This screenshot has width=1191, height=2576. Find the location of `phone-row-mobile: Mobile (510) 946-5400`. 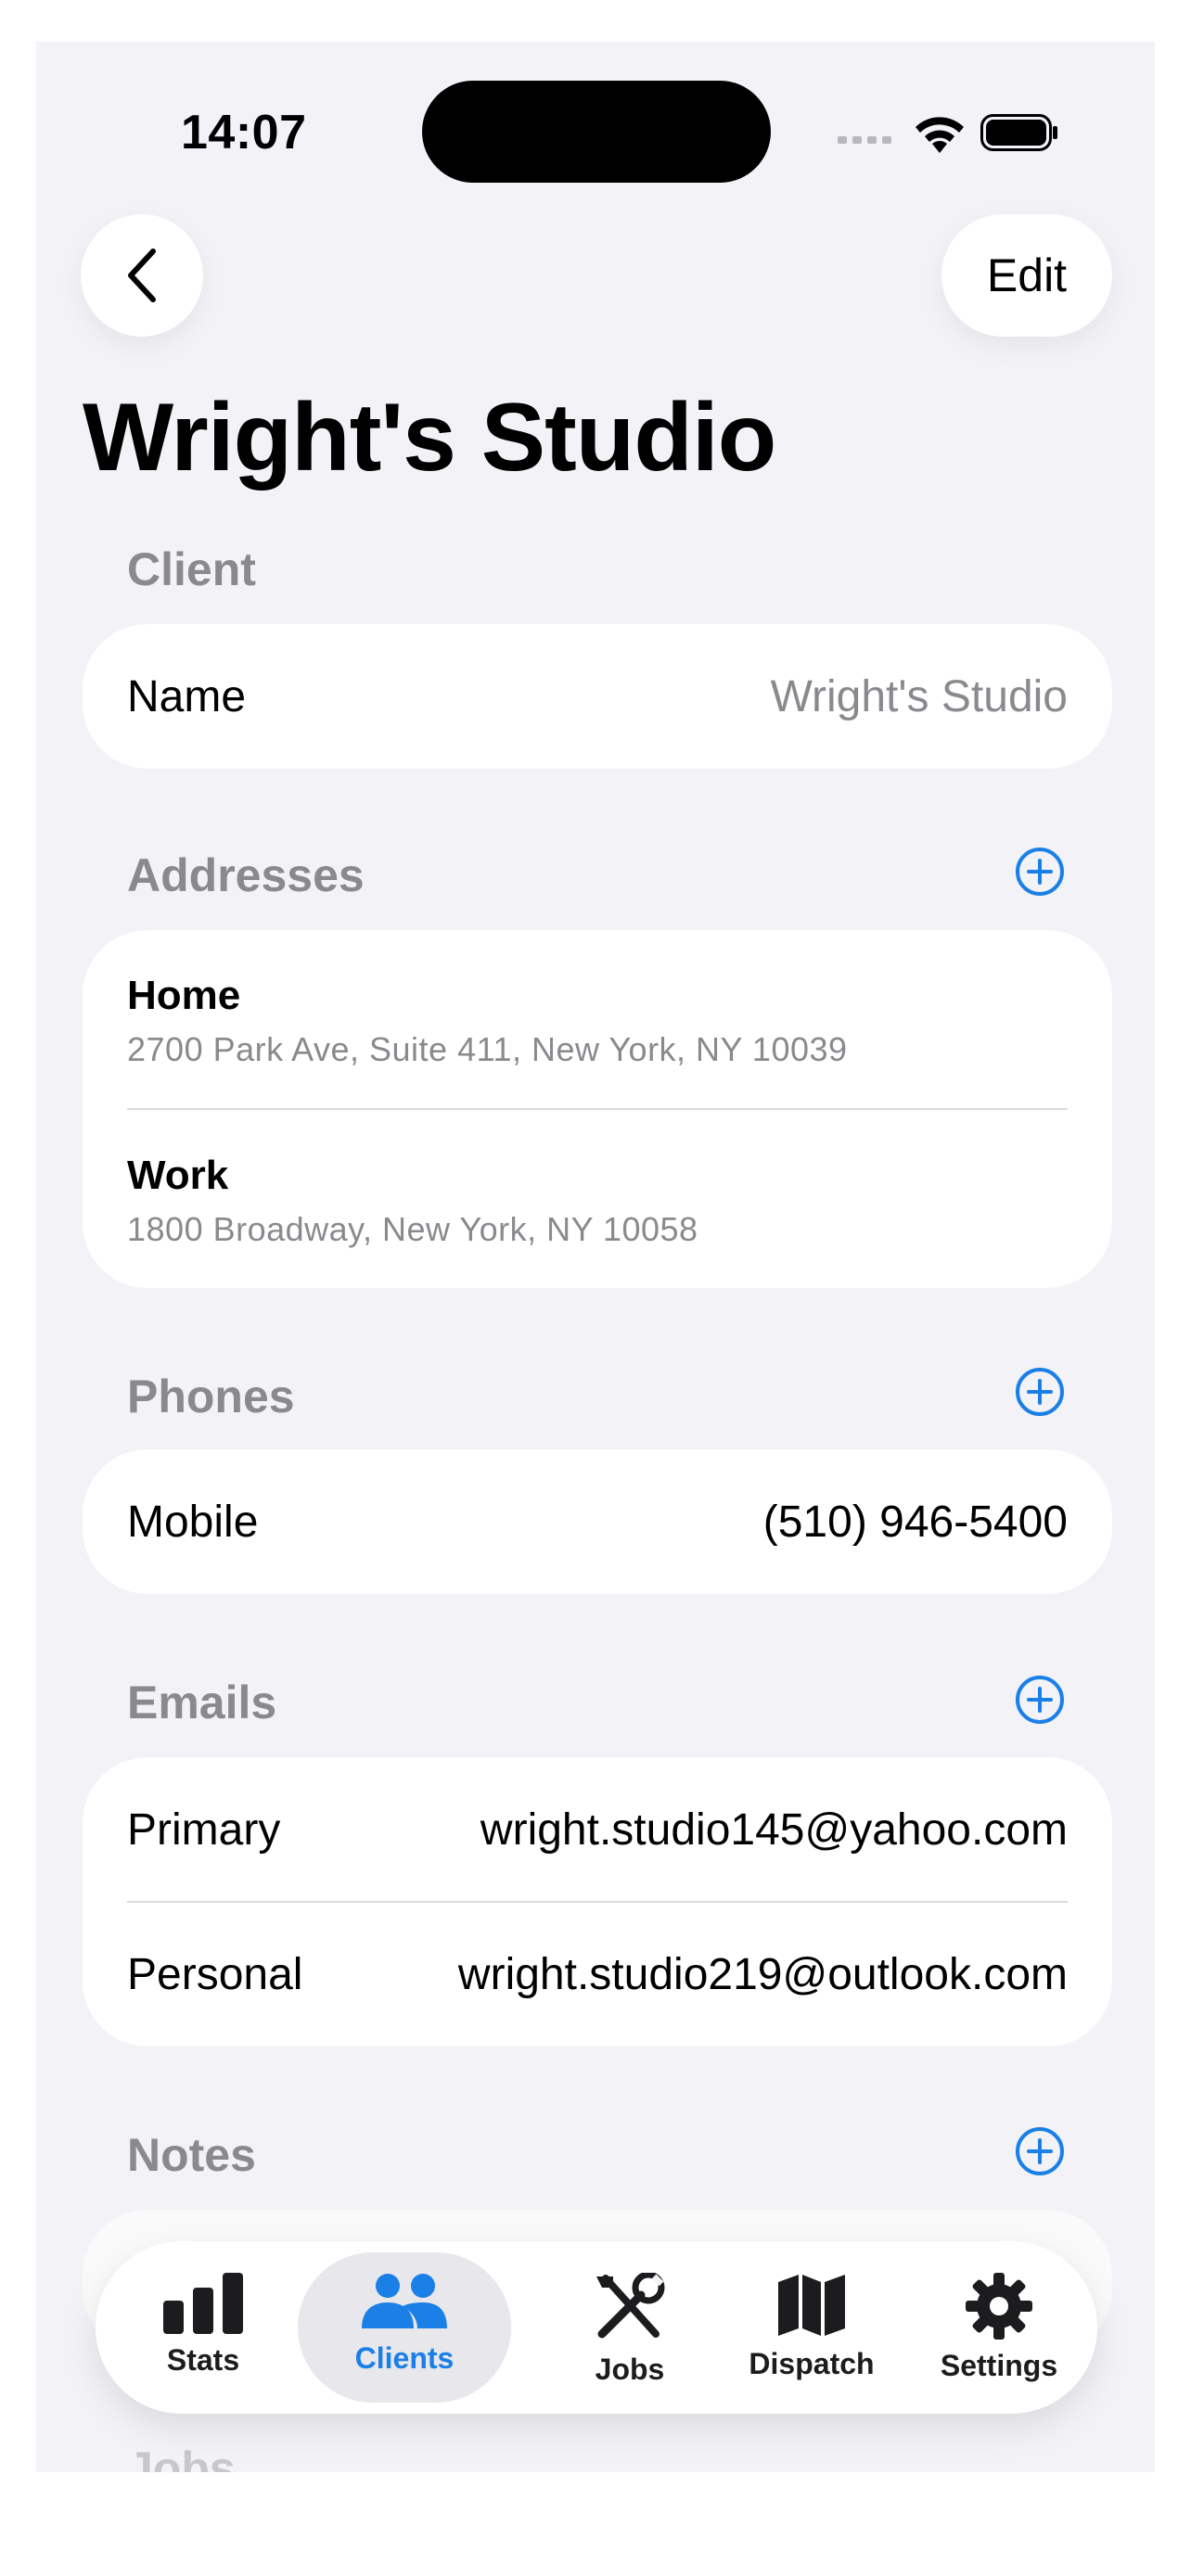

phone-row-mobile: Mobile (510) 946-5400 is located at coordinates (597, 1521).